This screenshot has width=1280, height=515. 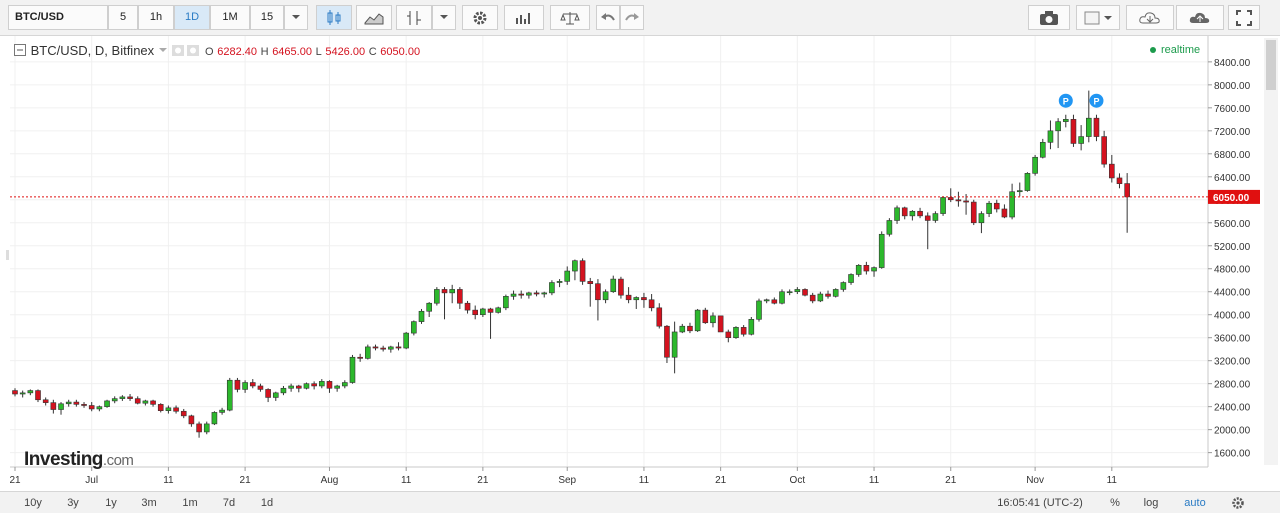 I want to click on fullscreen-icon, so click(x=1244, y=18).